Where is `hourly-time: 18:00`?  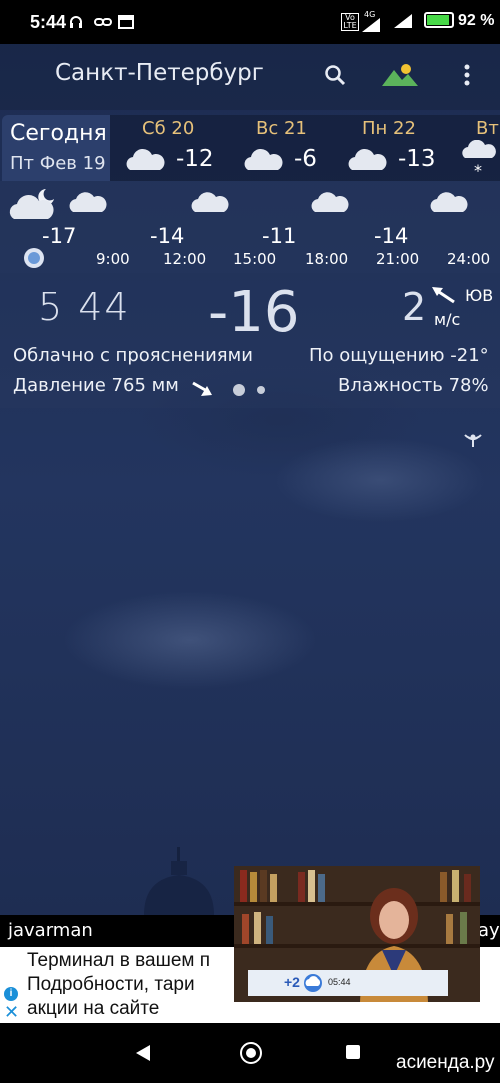 hourly-time: 18:00 is located at coordinates (327, 259).